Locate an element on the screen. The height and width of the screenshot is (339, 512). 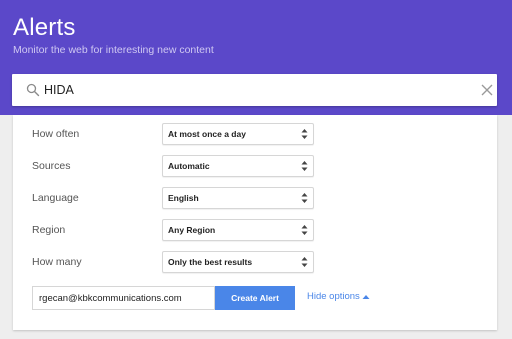
how-often-select: At most once a day is located at coordinates (238, 134).